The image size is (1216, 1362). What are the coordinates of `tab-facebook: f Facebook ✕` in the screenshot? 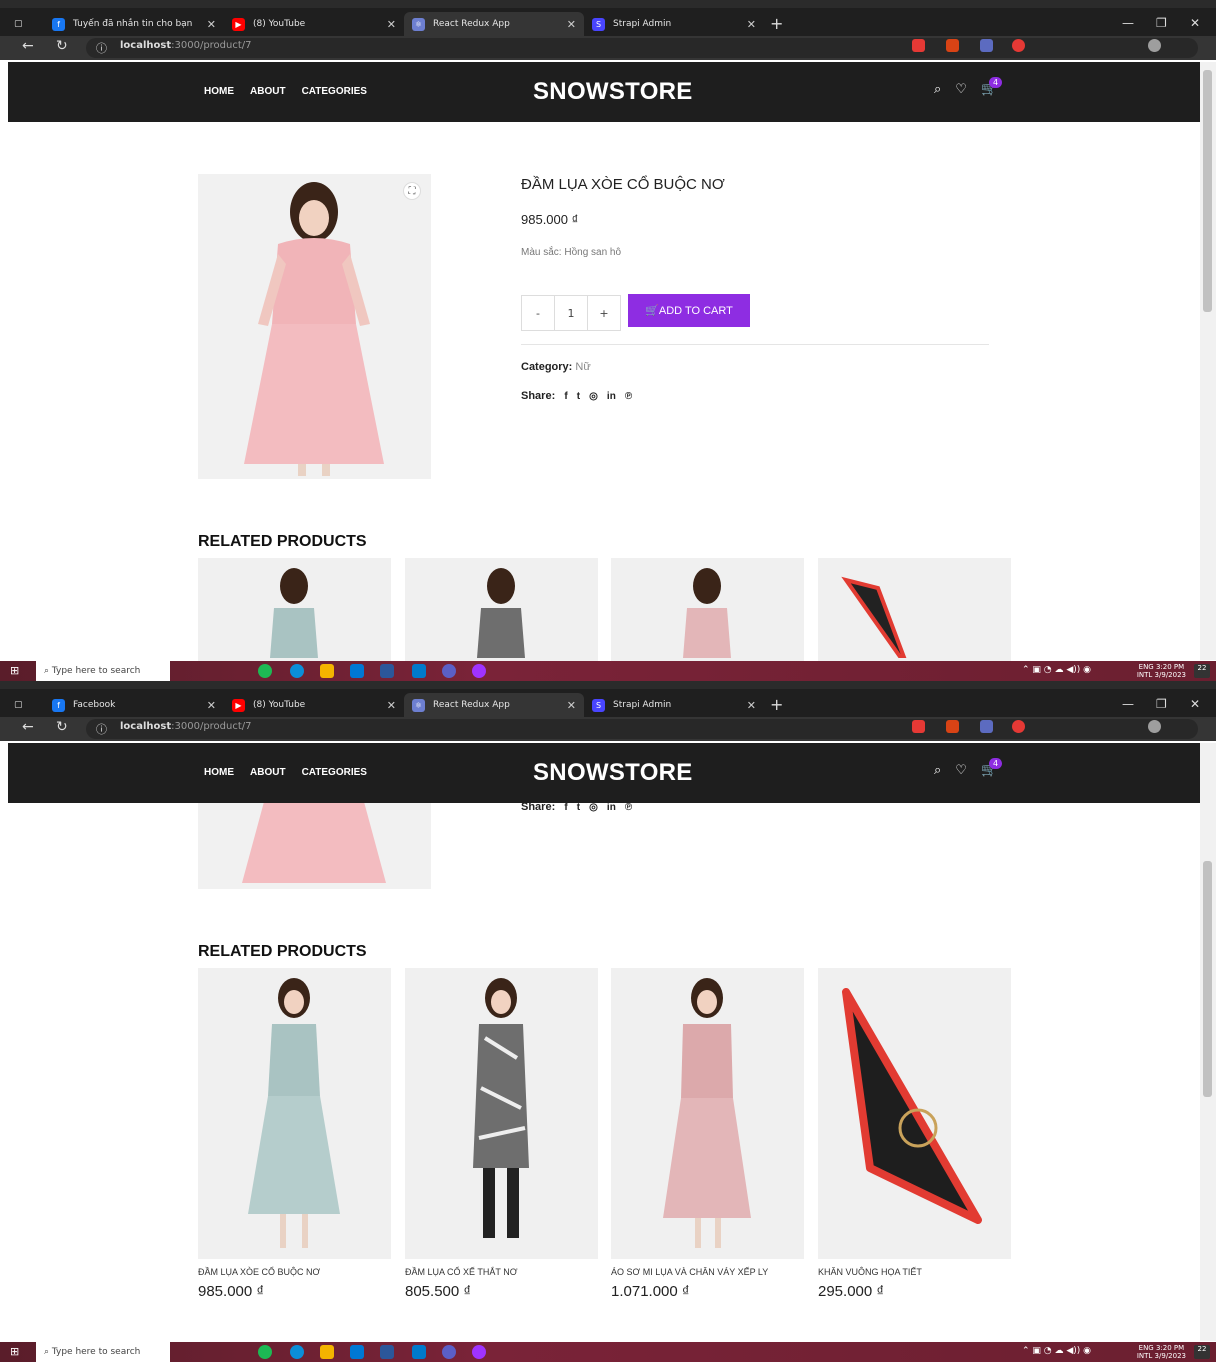 It's located at (134, 705).